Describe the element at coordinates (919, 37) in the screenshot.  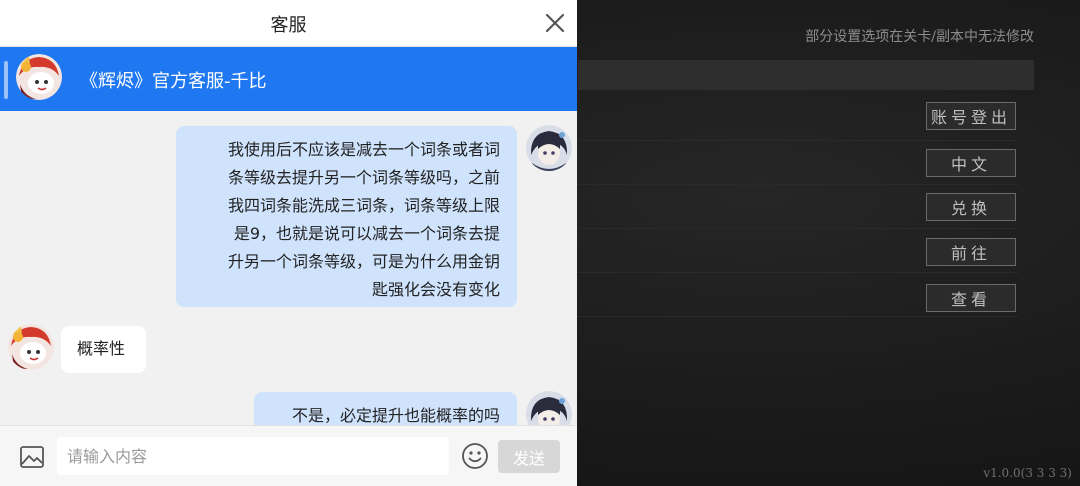
I see `settings-notice: 部分设置选项在关卡/副本中无法修改` at that location.